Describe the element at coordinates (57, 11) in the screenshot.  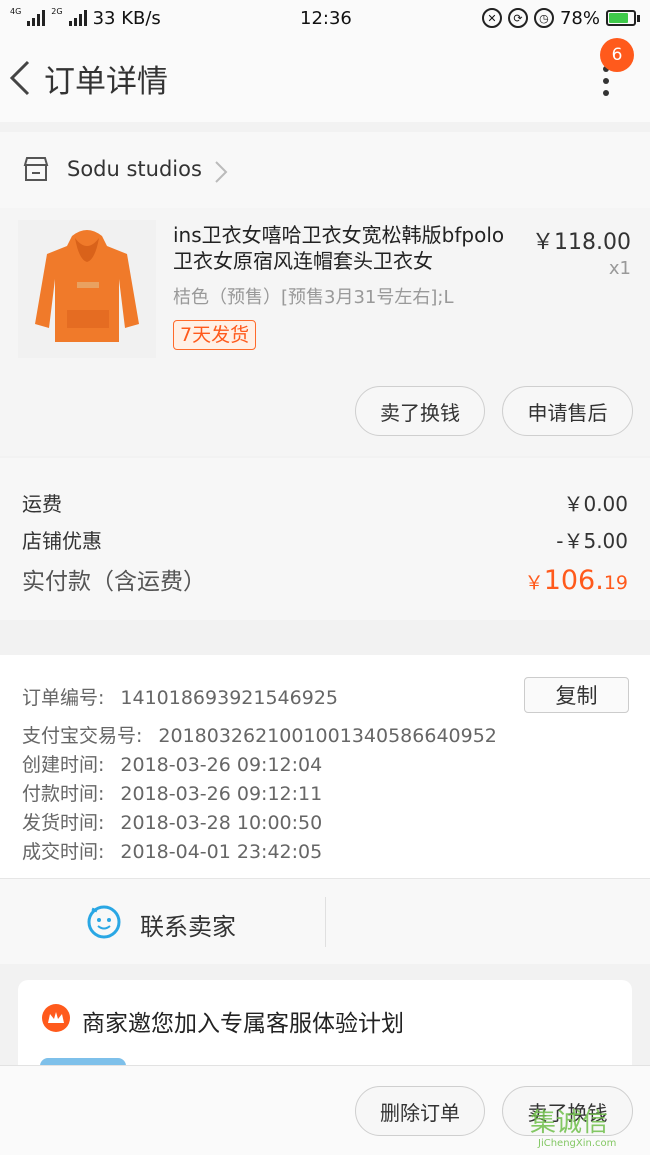
I see `network-type-2: 2G` at that location.